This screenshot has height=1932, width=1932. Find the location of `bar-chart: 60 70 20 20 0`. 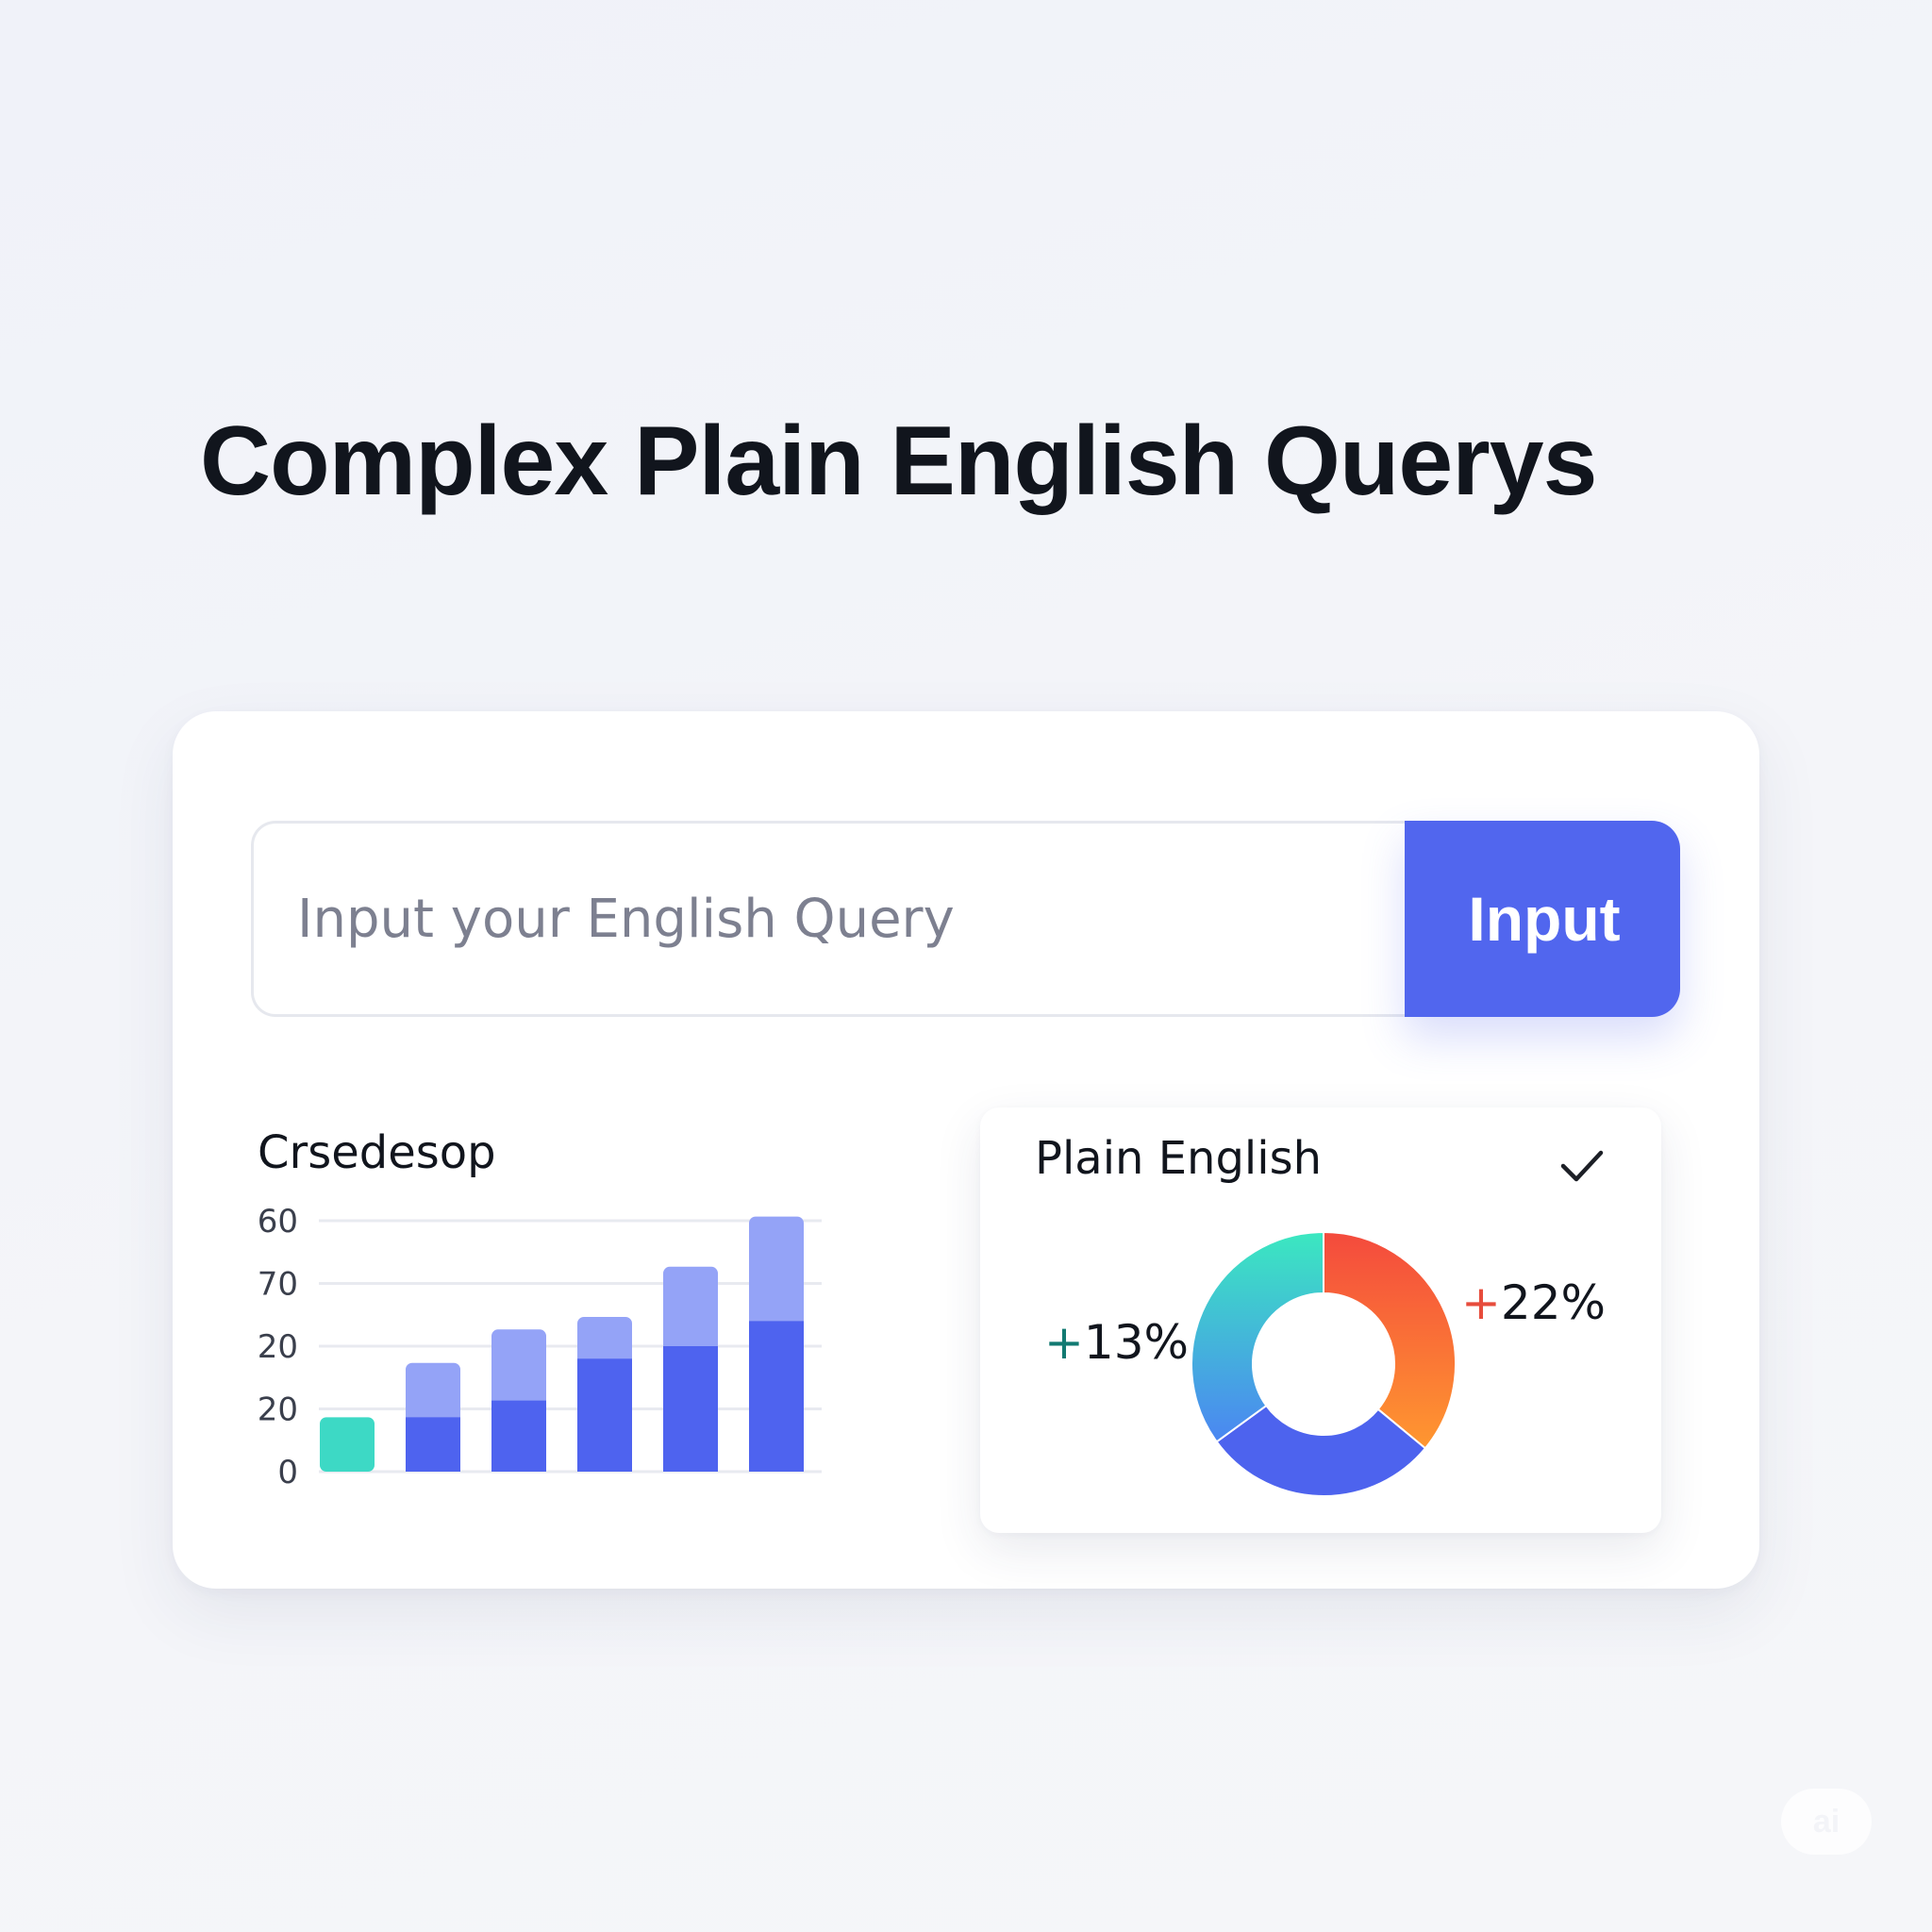

bar-chart: 60 70 20 20 0 is located at coordinates (540, 1347).